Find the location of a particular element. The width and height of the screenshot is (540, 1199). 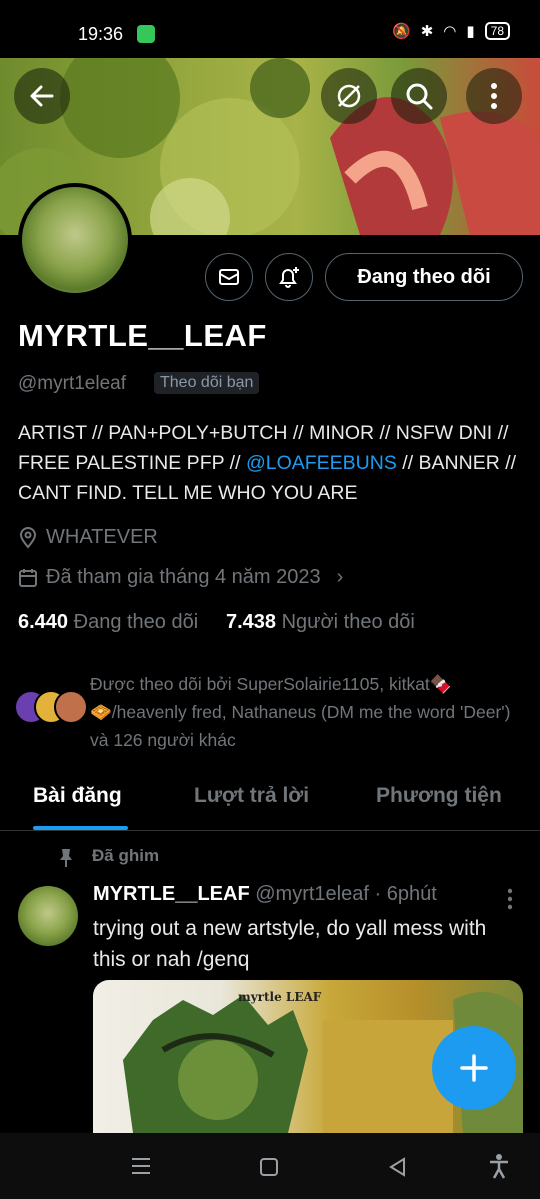

search-button is located at coordinates (419, 96).